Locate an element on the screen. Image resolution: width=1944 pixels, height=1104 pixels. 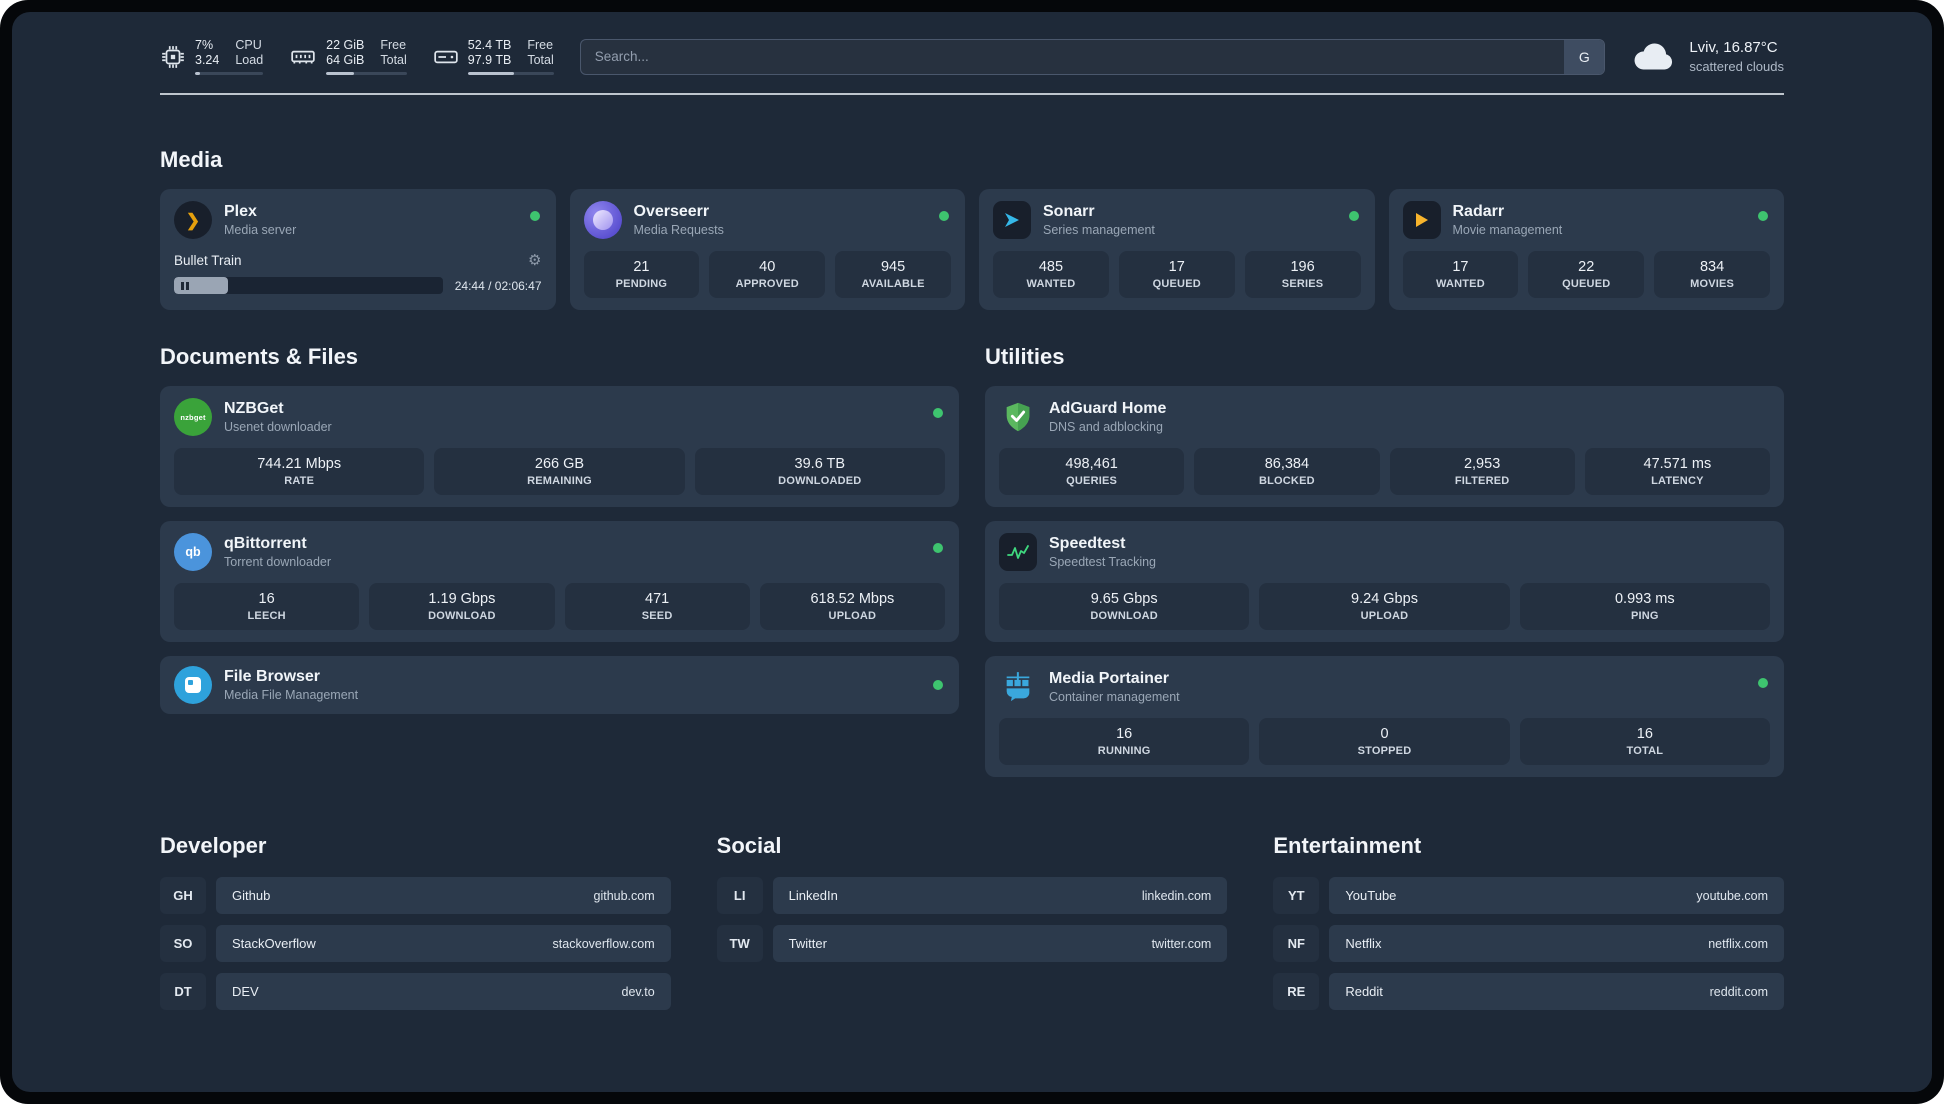
bookmark-stackoverflow: SO StackOverflow stackoverflow.com is located at coordinates (415, 943).